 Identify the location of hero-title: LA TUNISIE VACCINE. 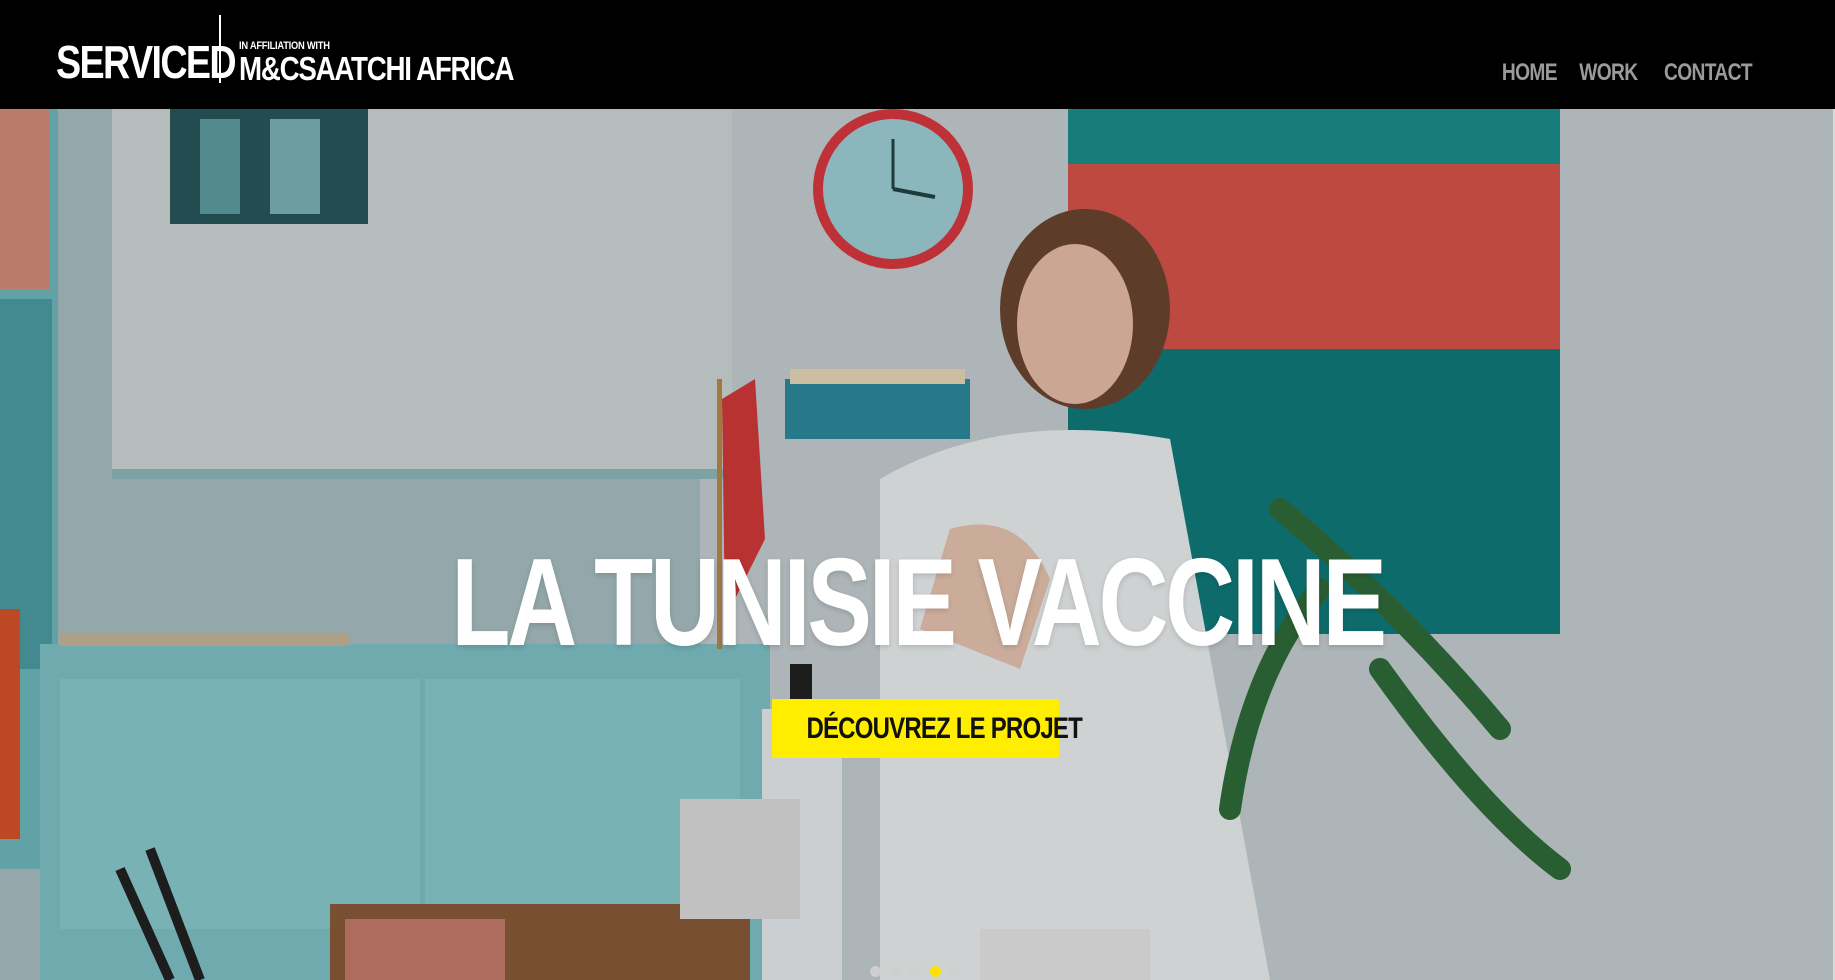
(919, 603).